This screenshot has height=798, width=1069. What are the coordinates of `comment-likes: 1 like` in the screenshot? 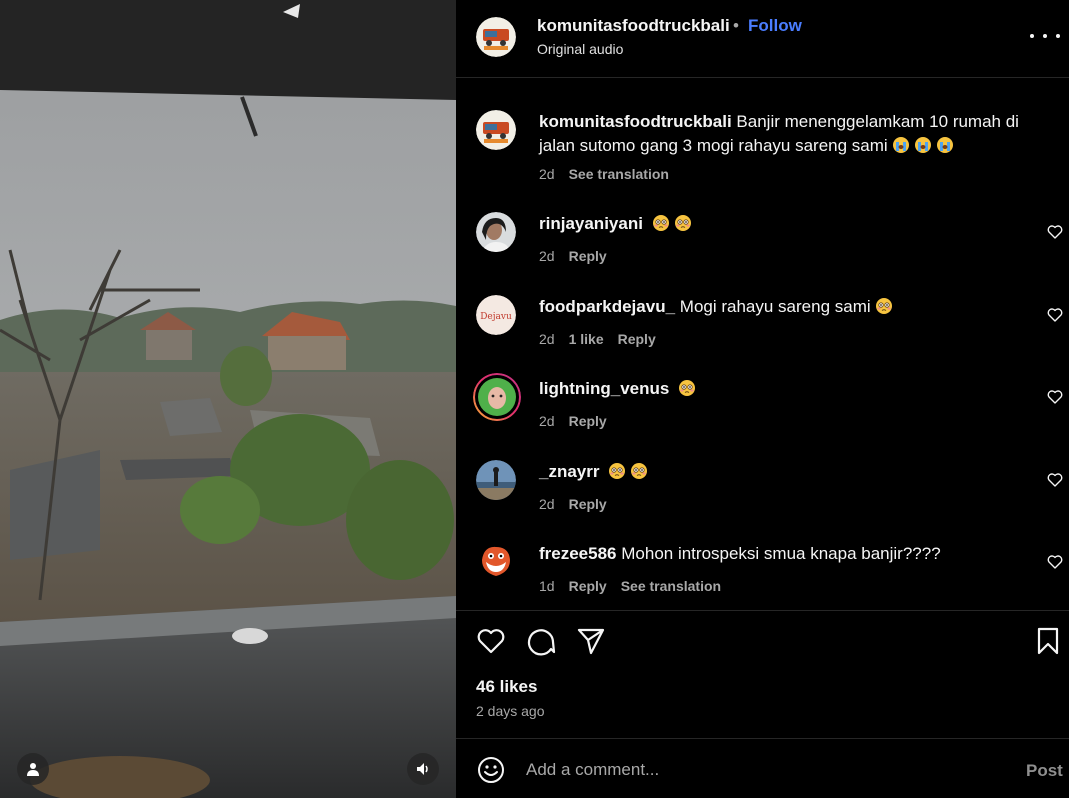 It's located at (586, 339).